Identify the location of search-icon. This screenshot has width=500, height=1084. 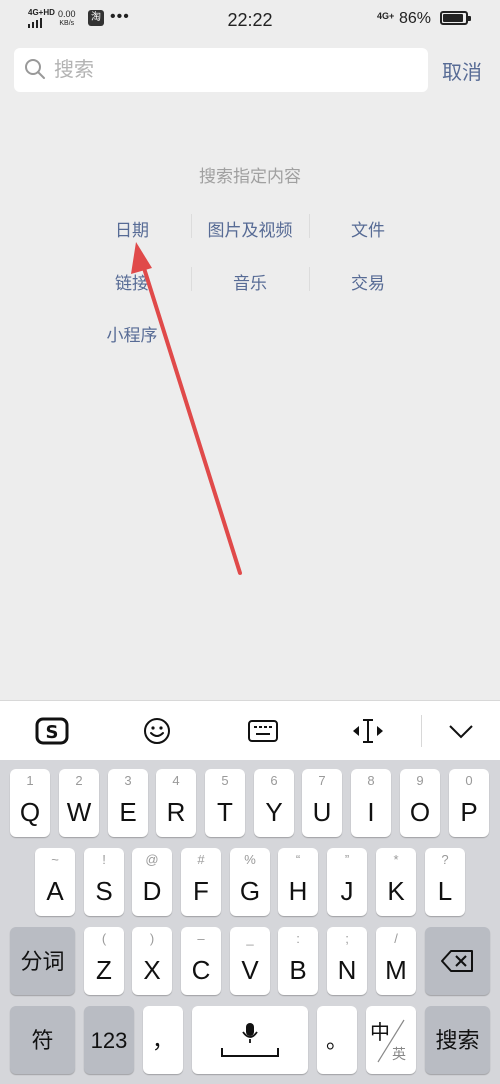
(35, 69).